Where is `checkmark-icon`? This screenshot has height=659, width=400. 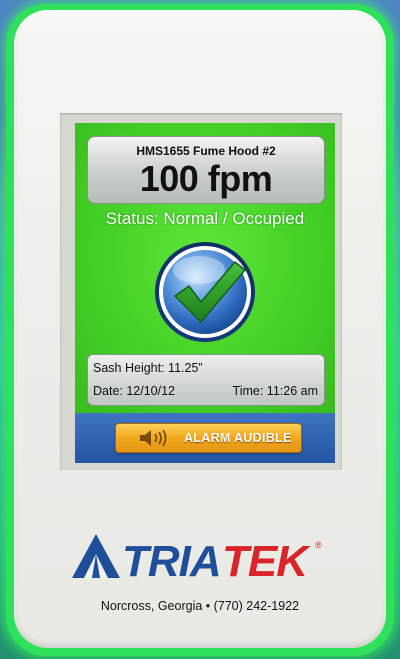
checkmark-icon is located at coordinates (205, 292).